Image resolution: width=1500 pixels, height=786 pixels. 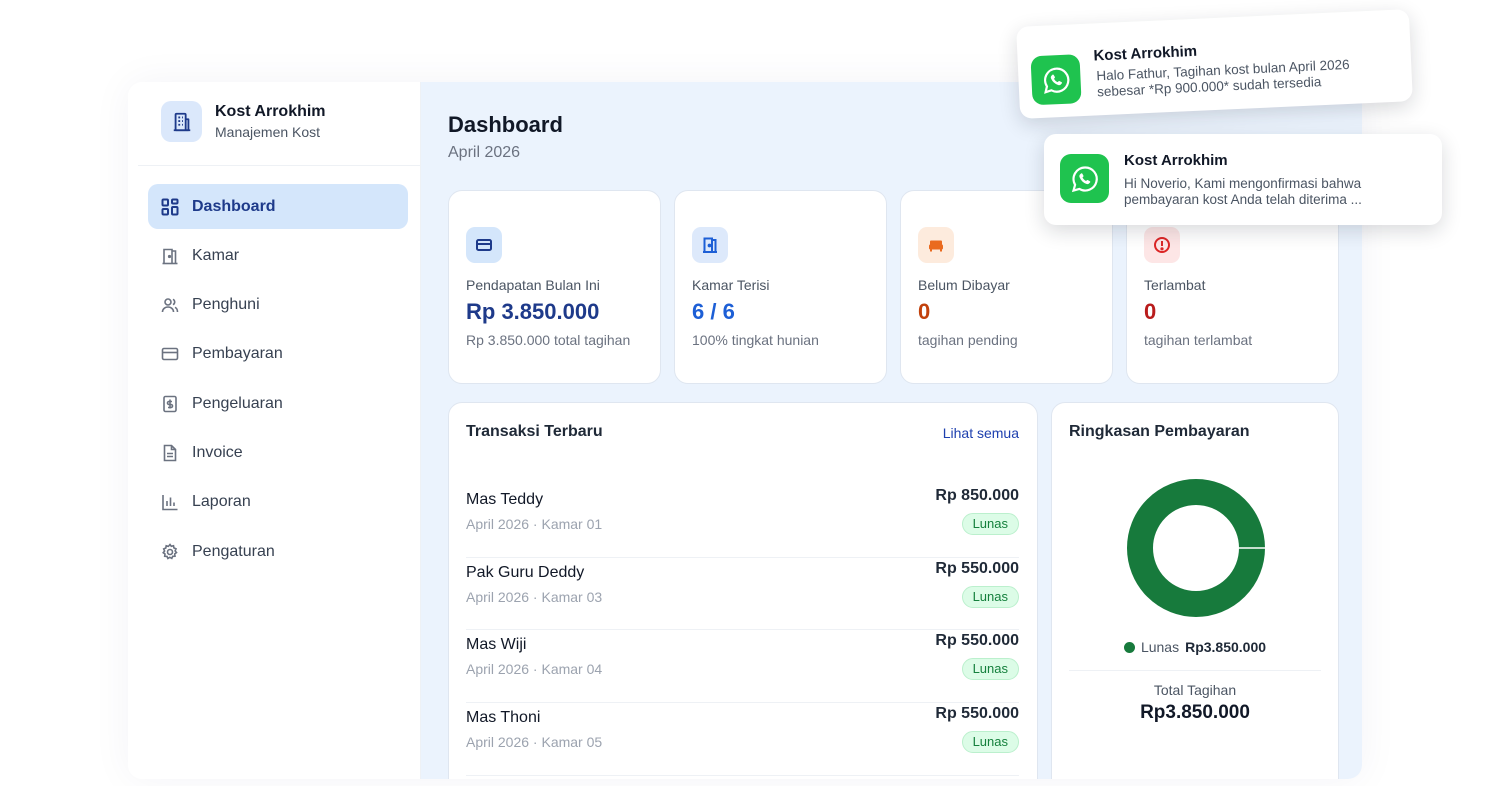 What do you see at coordinates (534, 431) in the screenshot?
I see `transactions-title: Transaksi Terbaru` at bounding box center [534, 431].